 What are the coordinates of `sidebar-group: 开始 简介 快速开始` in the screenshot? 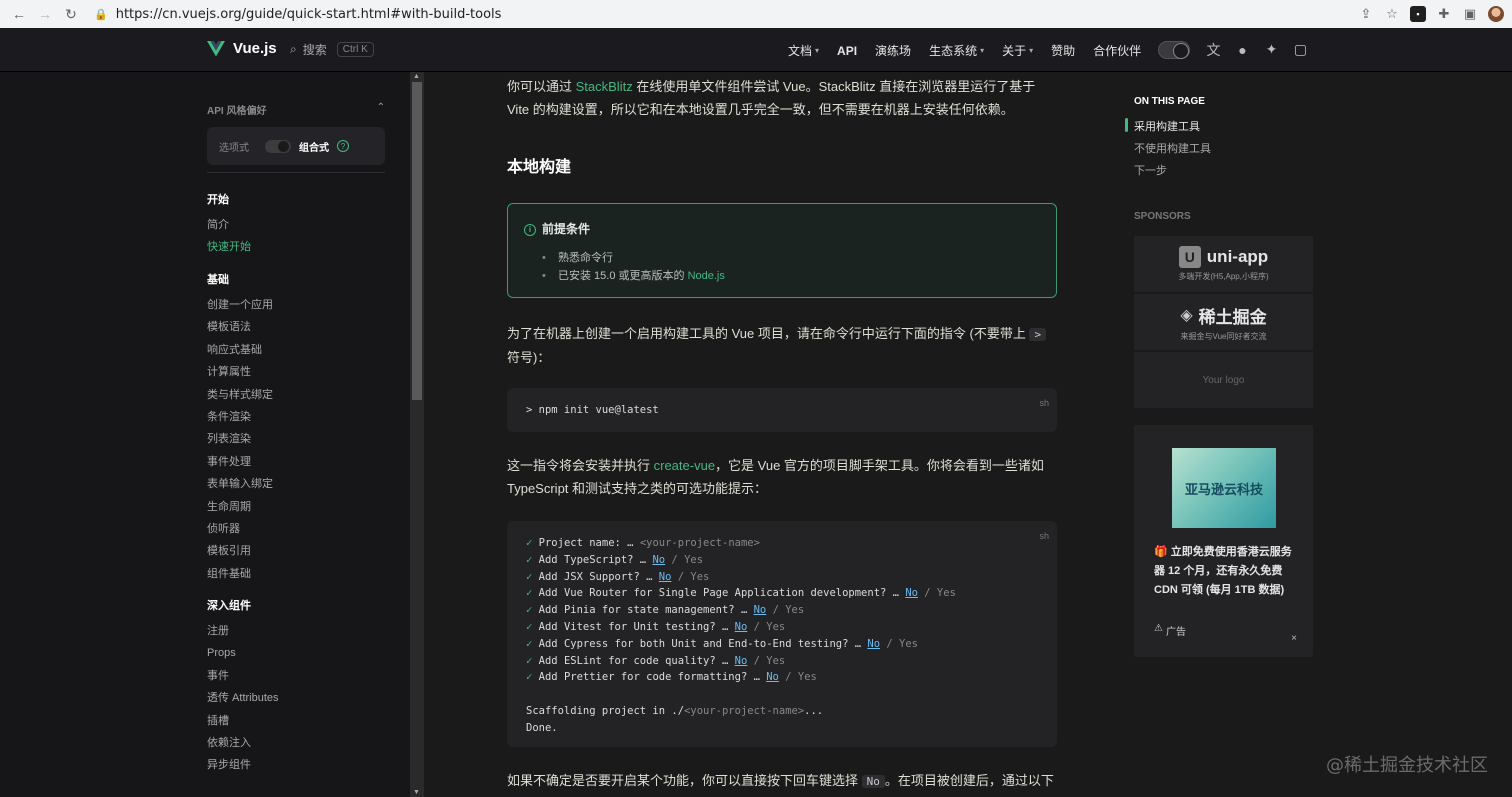 It's located at (229, 225).